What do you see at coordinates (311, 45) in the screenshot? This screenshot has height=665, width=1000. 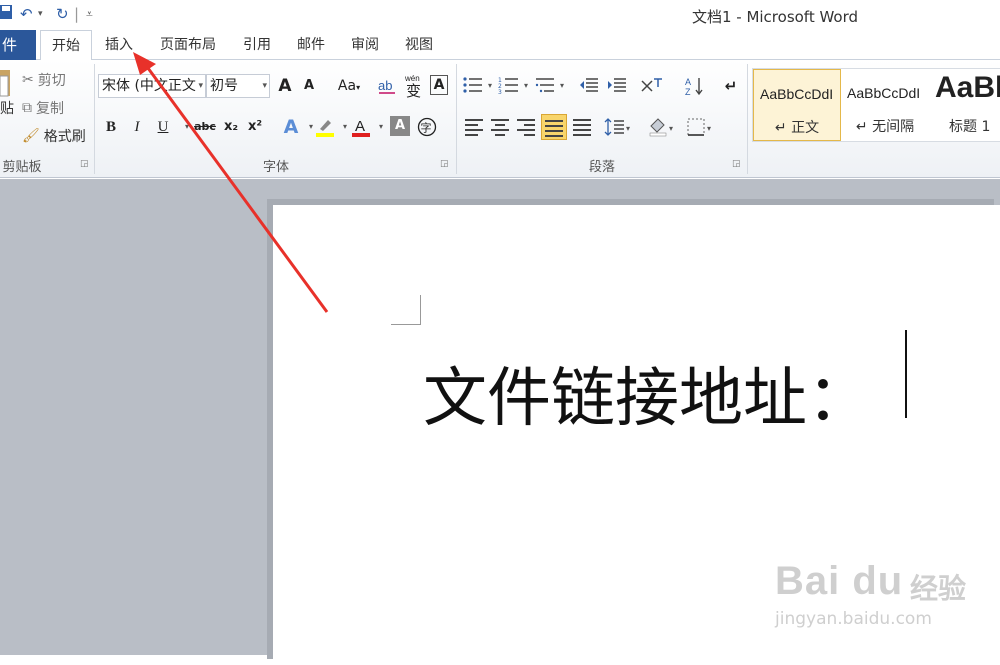 I see `tab-mailings: 邮件` at bounding box center [311, 45].